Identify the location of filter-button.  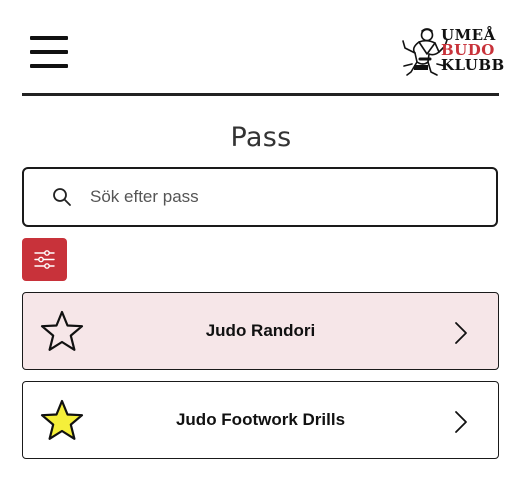
(44, 259).